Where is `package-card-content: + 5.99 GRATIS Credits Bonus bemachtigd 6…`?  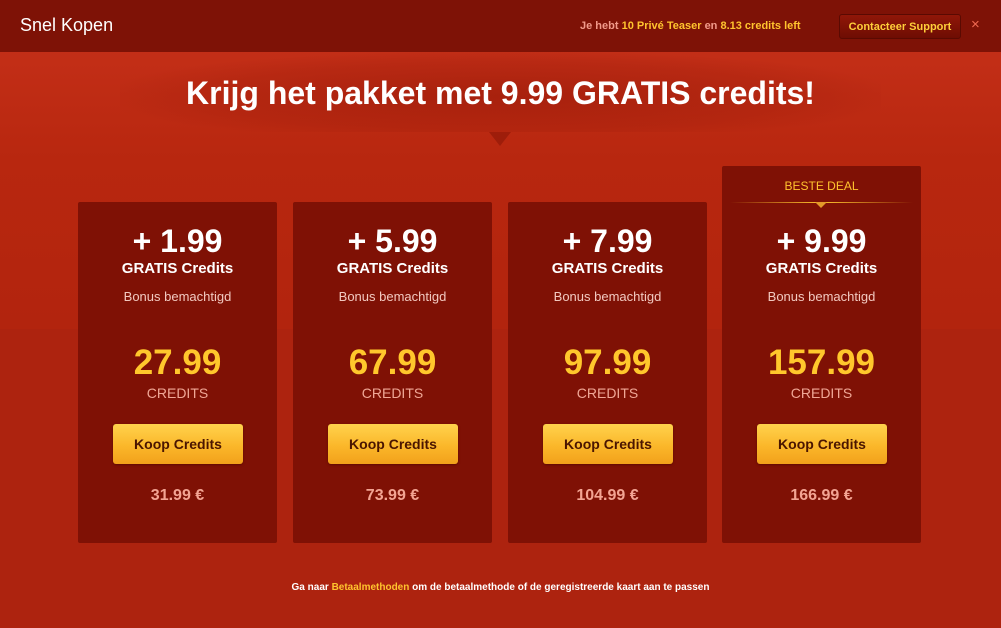
package-card-content: + 5.99 GRATIS Credits Bonus bemachtigd 6… is located at coordinates (392, 372).